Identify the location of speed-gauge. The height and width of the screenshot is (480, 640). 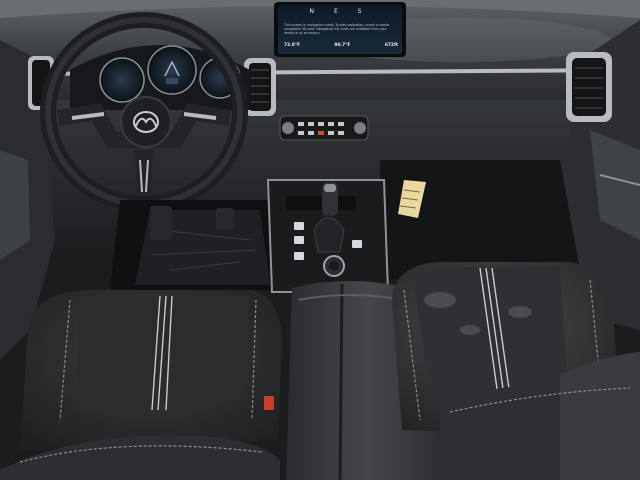
(122, 80).